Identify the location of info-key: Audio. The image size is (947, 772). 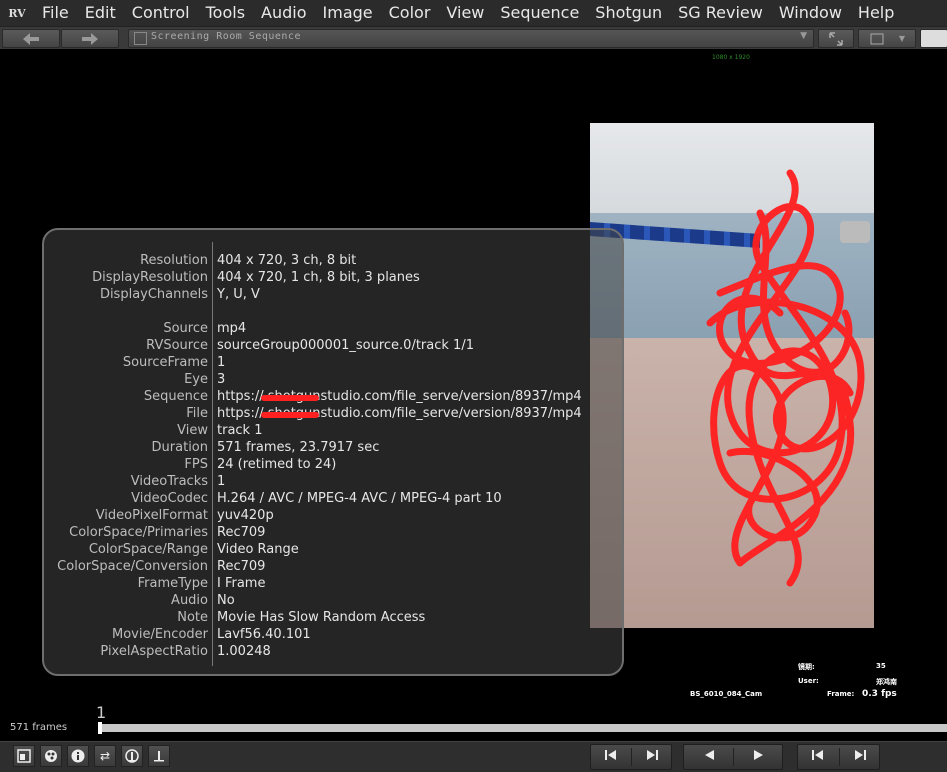
(189, 600).